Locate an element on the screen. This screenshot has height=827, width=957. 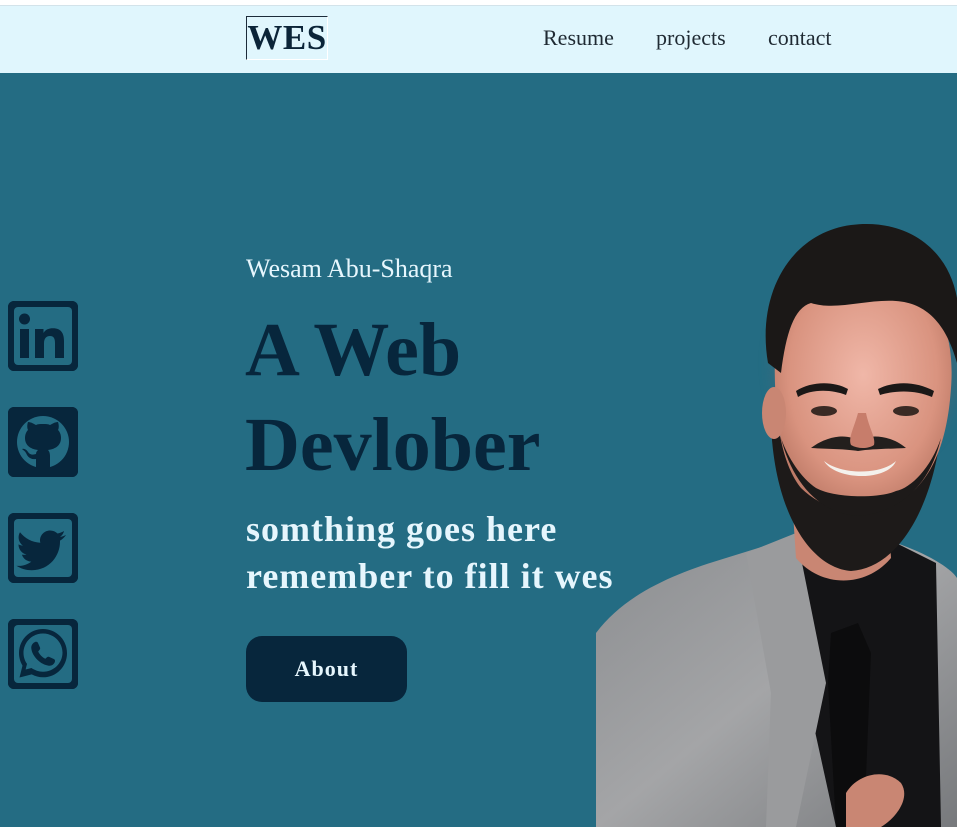
logo: WES is located at coordinates (287, 38).